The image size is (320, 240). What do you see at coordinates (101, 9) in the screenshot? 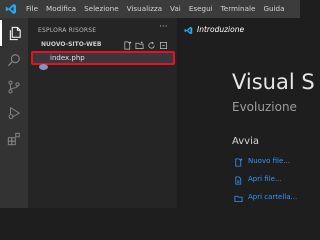
I see `menu-selection: Selezione` at bounding box center [101, 9].